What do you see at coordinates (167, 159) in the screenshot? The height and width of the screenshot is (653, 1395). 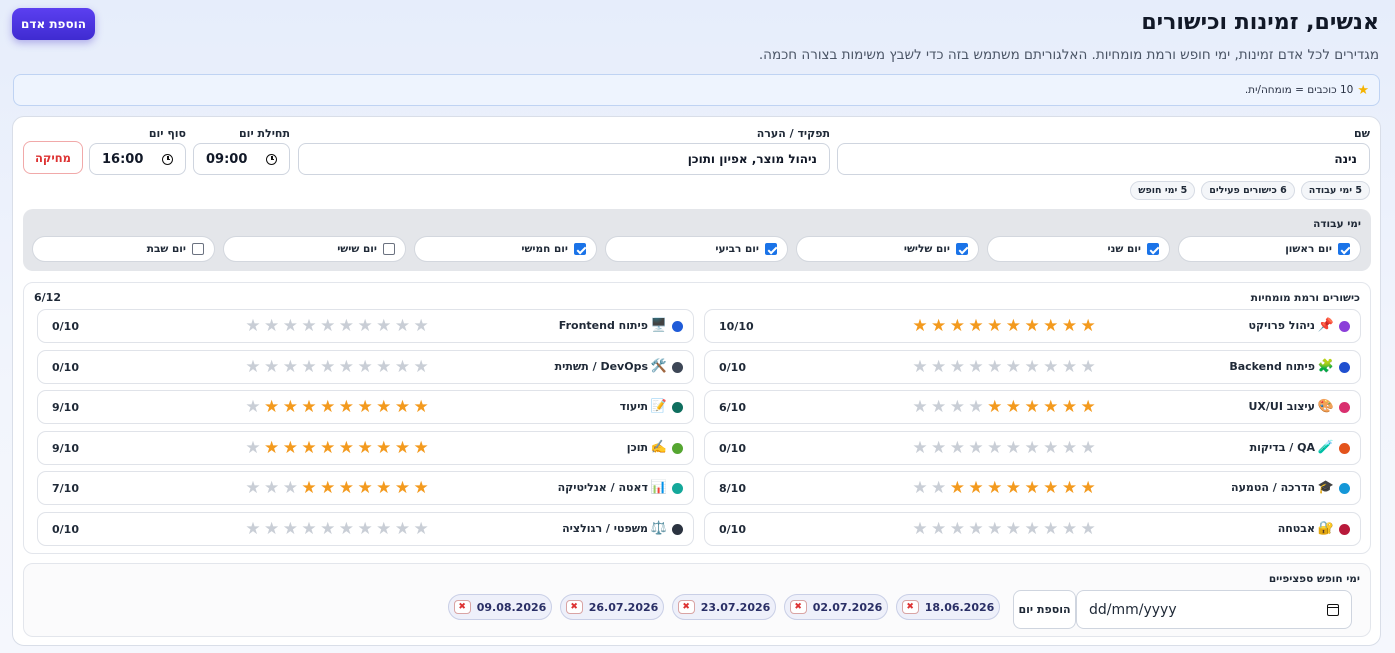 I see `clock-icon` at bounding box center [167, 159].